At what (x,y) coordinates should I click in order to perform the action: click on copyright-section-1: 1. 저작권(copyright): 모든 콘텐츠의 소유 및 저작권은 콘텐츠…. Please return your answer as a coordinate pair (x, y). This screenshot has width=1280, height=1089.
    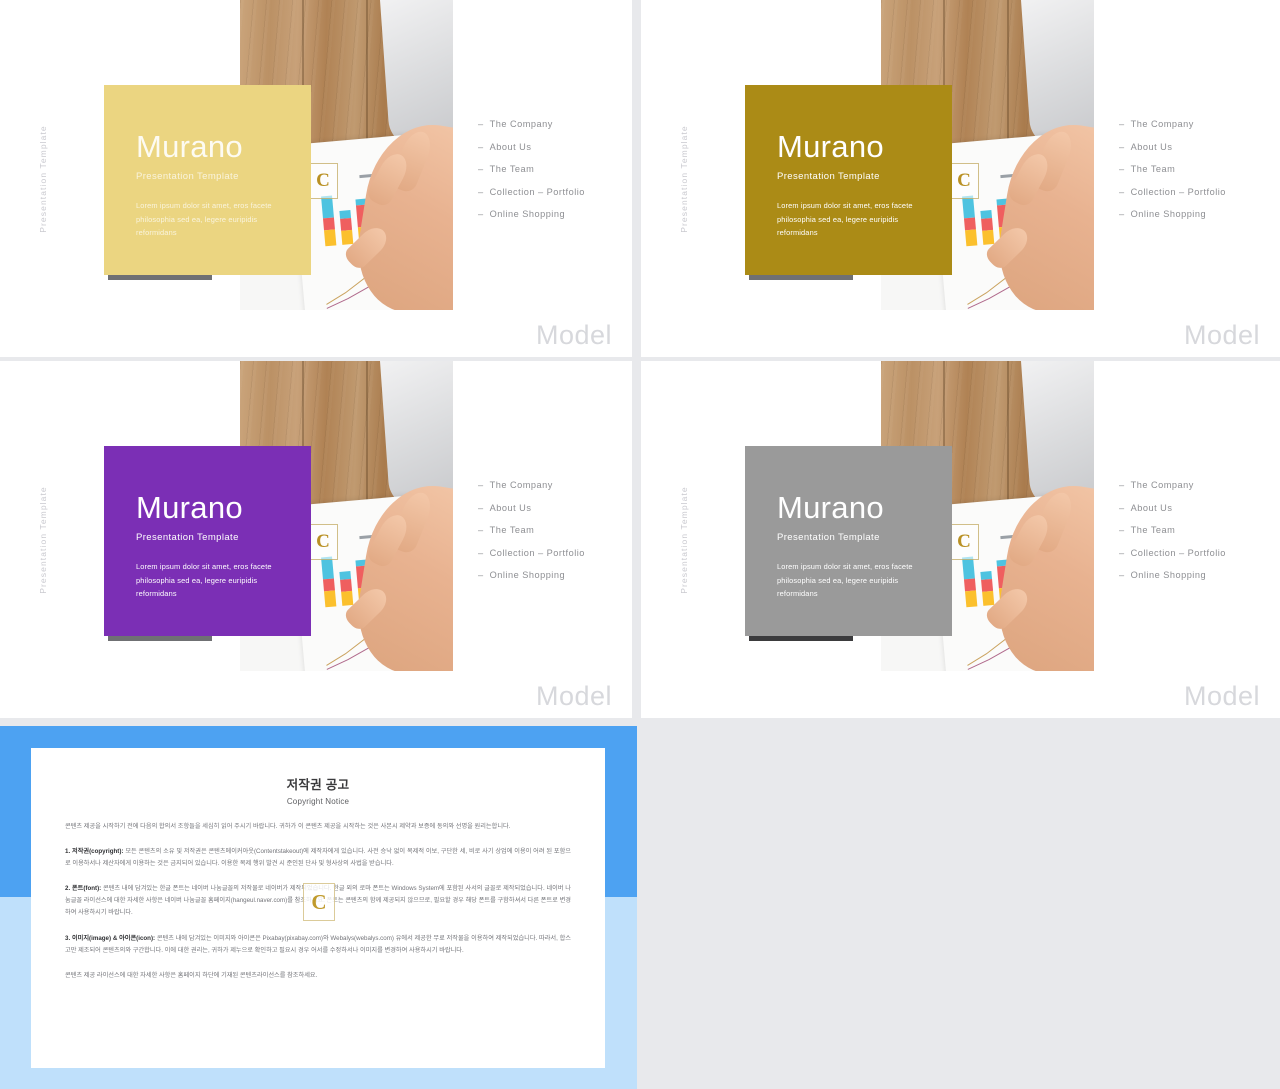
    Looking at the image, I should click on (318, 858).